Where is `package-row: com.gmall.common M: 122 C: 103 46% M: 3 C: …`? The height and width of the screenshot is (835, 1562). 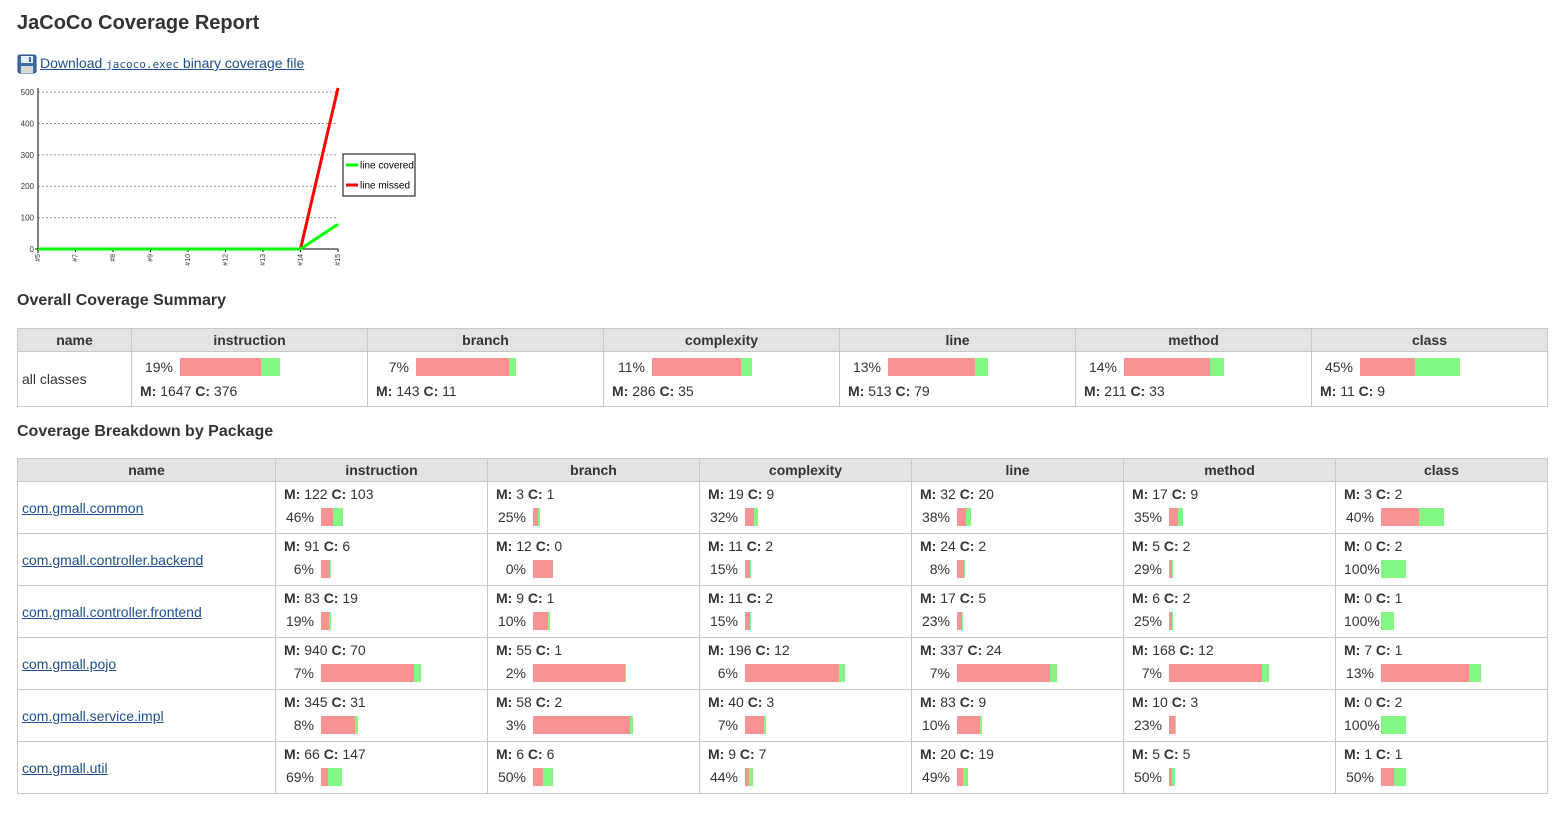 package-row: com.gmall.common M: 122 C: 103 46% M: 3 C: … is located at coordinates (782, 507).